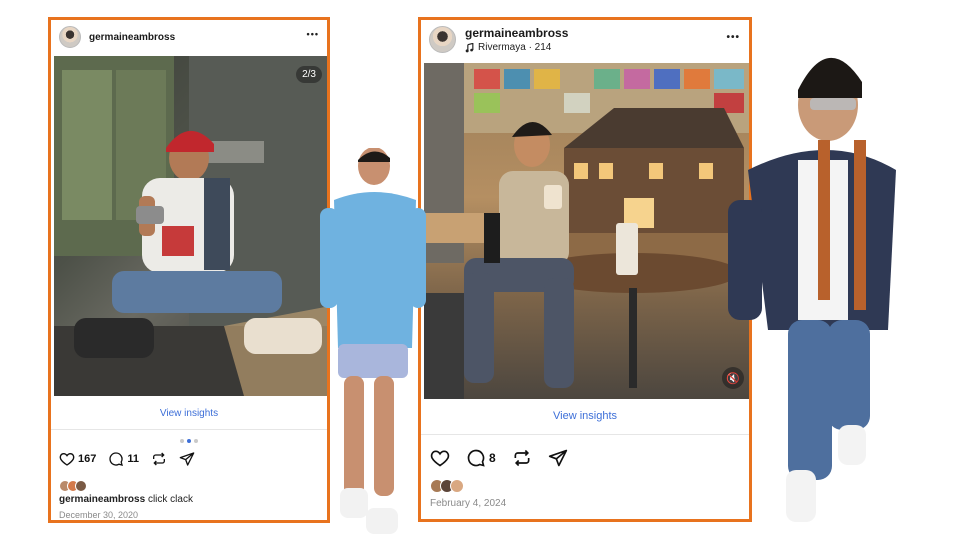 The image size is (960, 540). I want to click on comment-button: 11, so click(123, 459).